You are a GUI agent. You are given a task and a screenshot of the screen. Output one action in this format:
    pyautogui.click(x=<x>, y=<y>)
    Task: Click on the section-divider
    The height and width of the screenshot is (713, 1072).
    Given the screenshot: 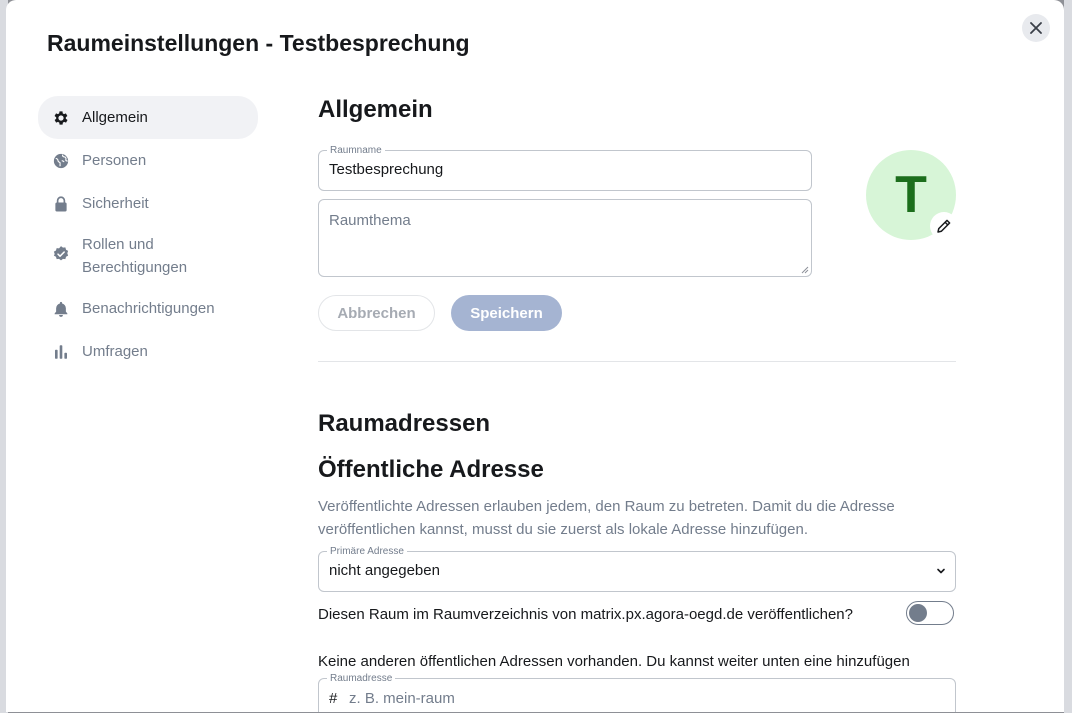 What is the action you would take?
    pyautogui.click(x=637, y=361)
    